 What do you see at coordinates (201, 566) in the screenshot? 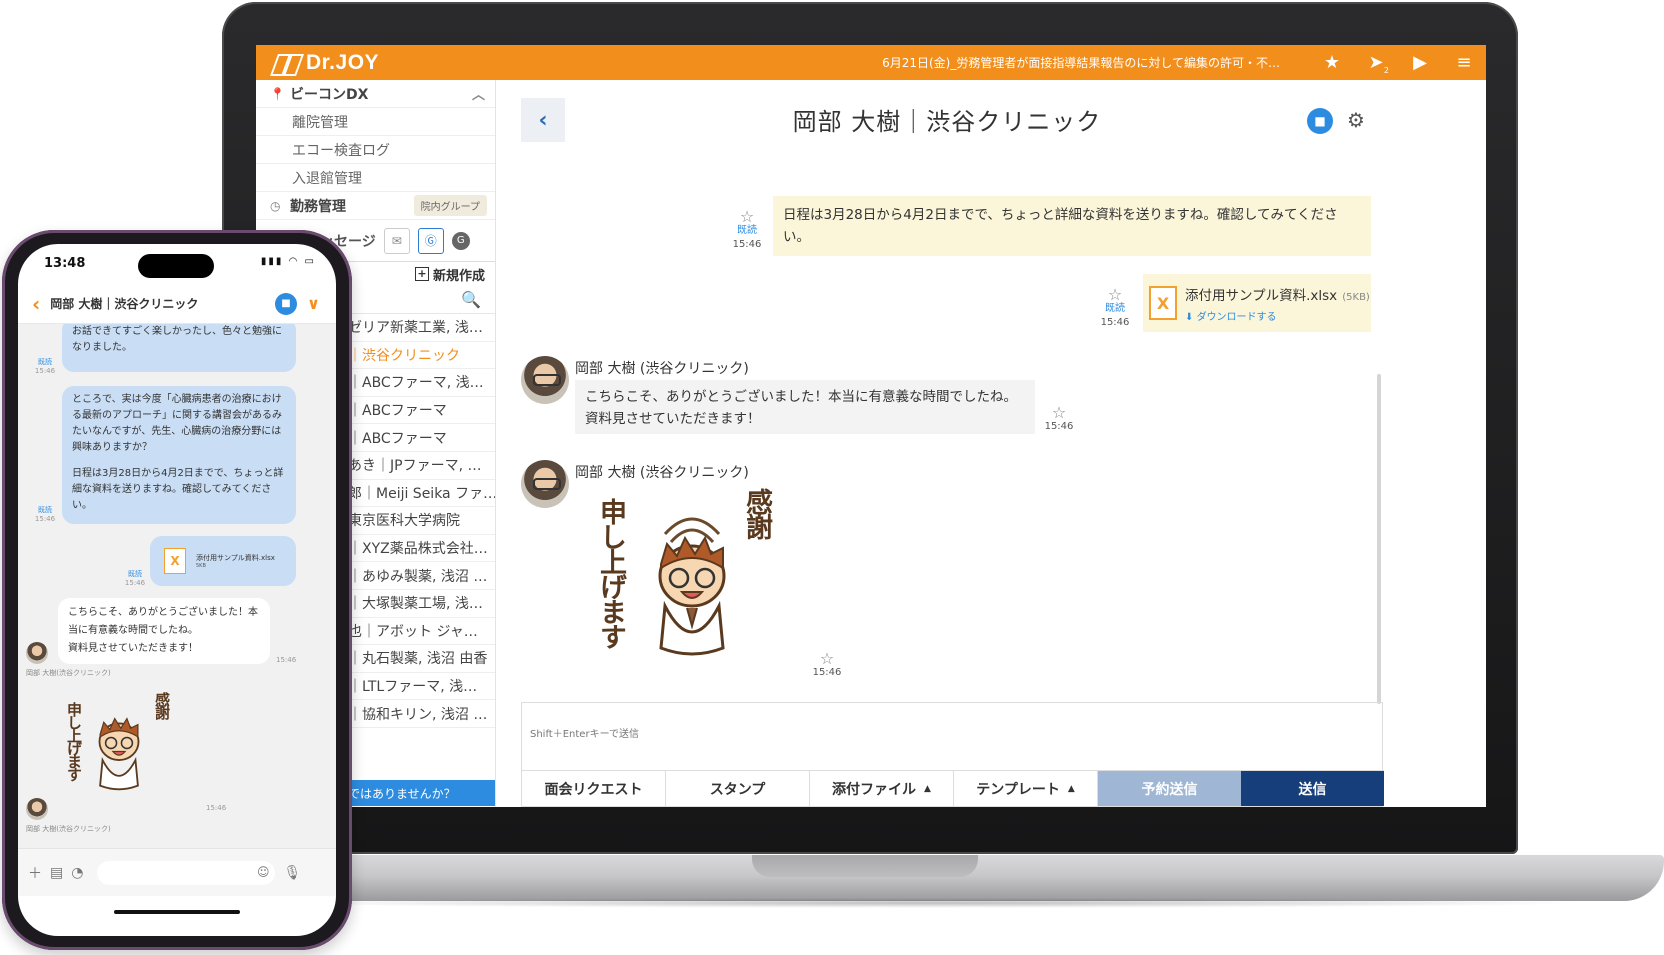
I see `file-size: 5KB` at bounding box center [201, 566].